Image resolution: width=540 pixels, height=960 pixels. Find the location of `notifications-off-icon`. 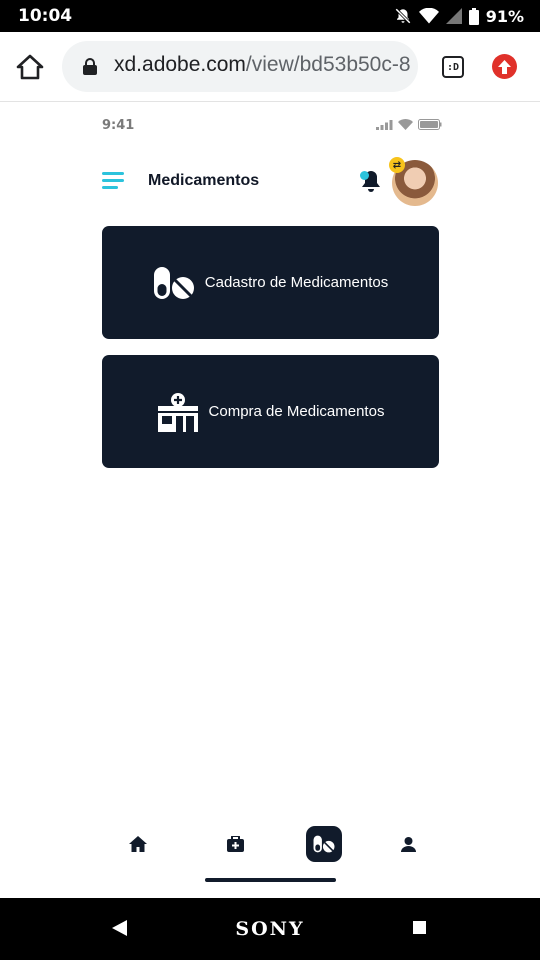

notifications-off-icon is located at coordinates (402, 16).